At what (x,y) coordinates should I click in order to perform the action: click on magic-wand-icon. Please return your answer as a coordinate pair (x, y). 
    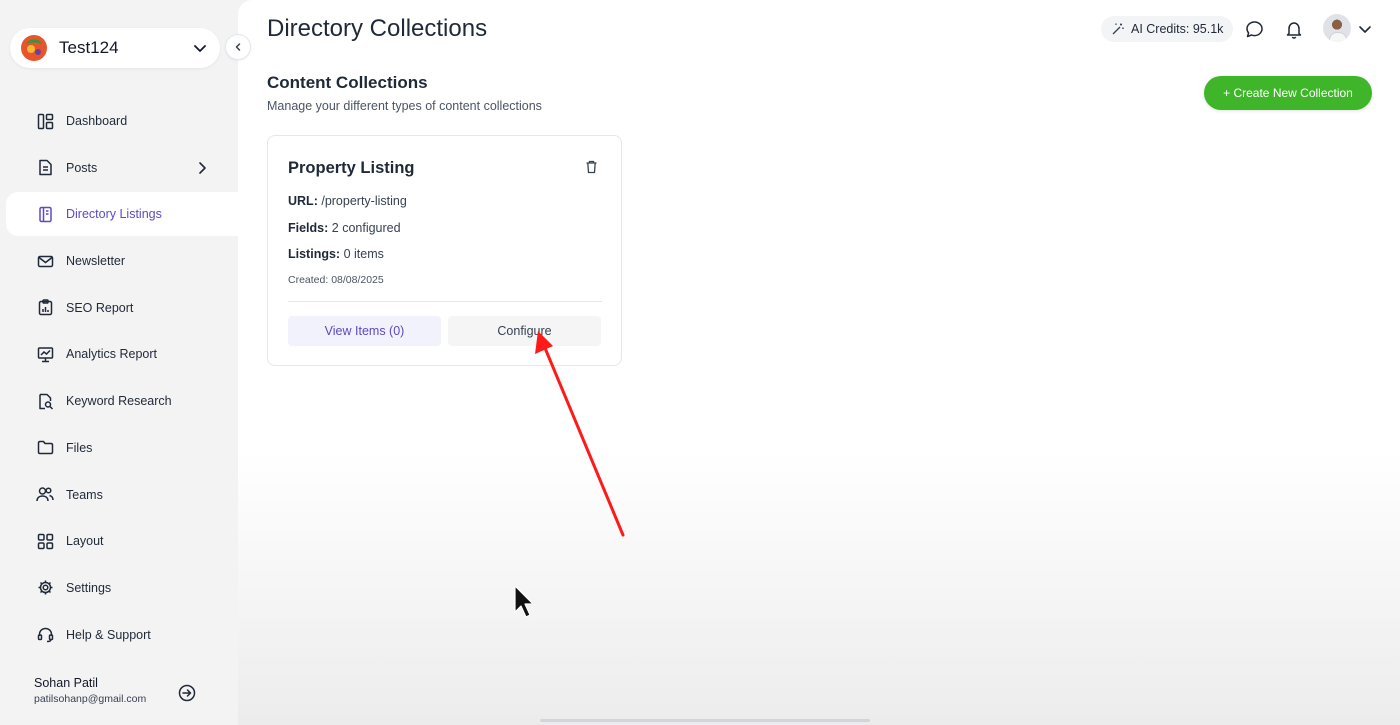
    Looking at the image, I should click on (1118, 29).